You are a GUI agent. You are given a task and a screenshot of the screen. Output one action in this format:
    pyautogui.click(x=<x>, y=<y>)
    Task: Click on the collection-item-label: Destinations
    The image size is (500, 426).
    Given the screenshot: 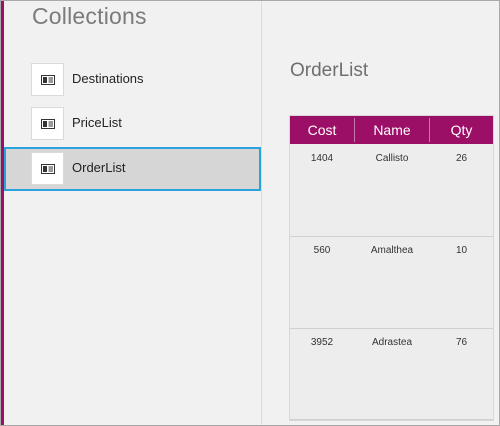 What is the action you would take?
    pyautogui.click(x=108, y=78)
    